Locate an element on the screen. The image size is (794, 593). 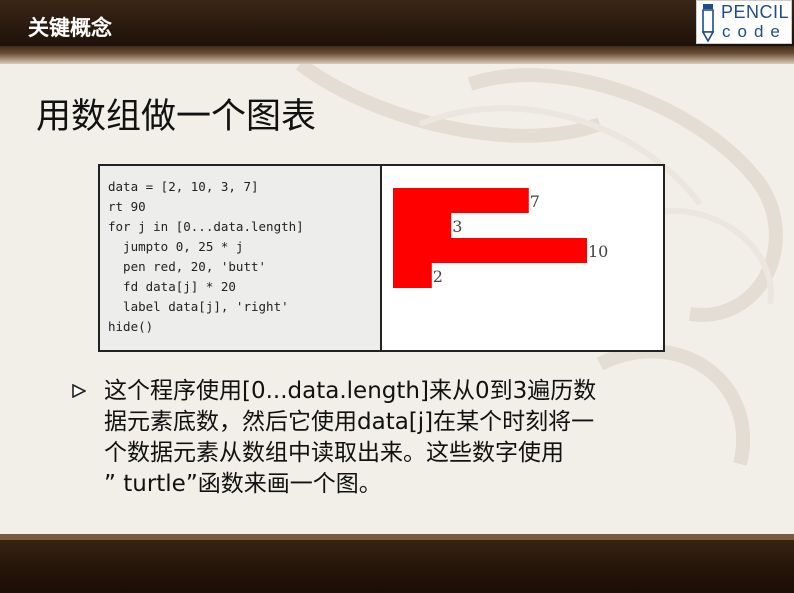
section-title: 关键概念 is located at coordinates (70, 28).